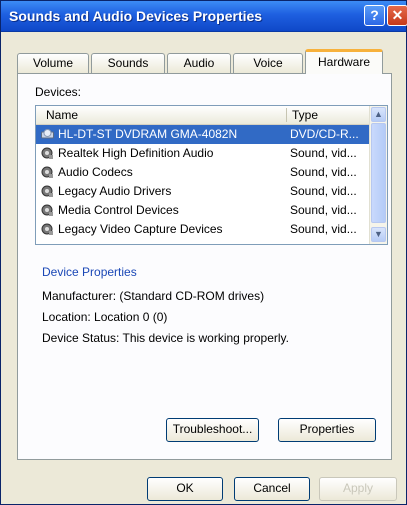 The height and width of the screenshot is (505, 407). Describe the element at coordinates (286, 115) in the screenshot. I see `column-divider` at that location.